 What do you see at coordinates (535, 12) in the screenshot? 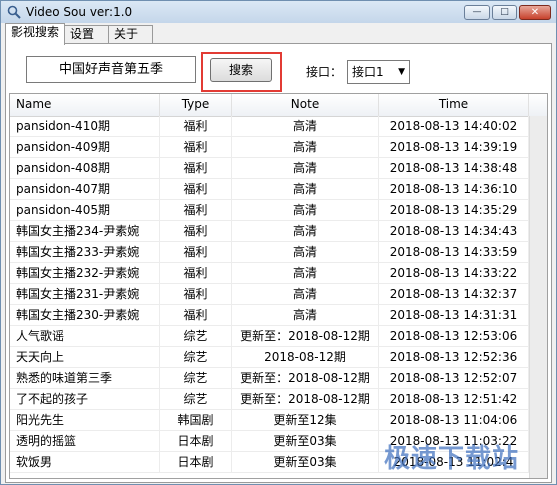
I see `close-button: ✕` at bounding box center [535, 12].